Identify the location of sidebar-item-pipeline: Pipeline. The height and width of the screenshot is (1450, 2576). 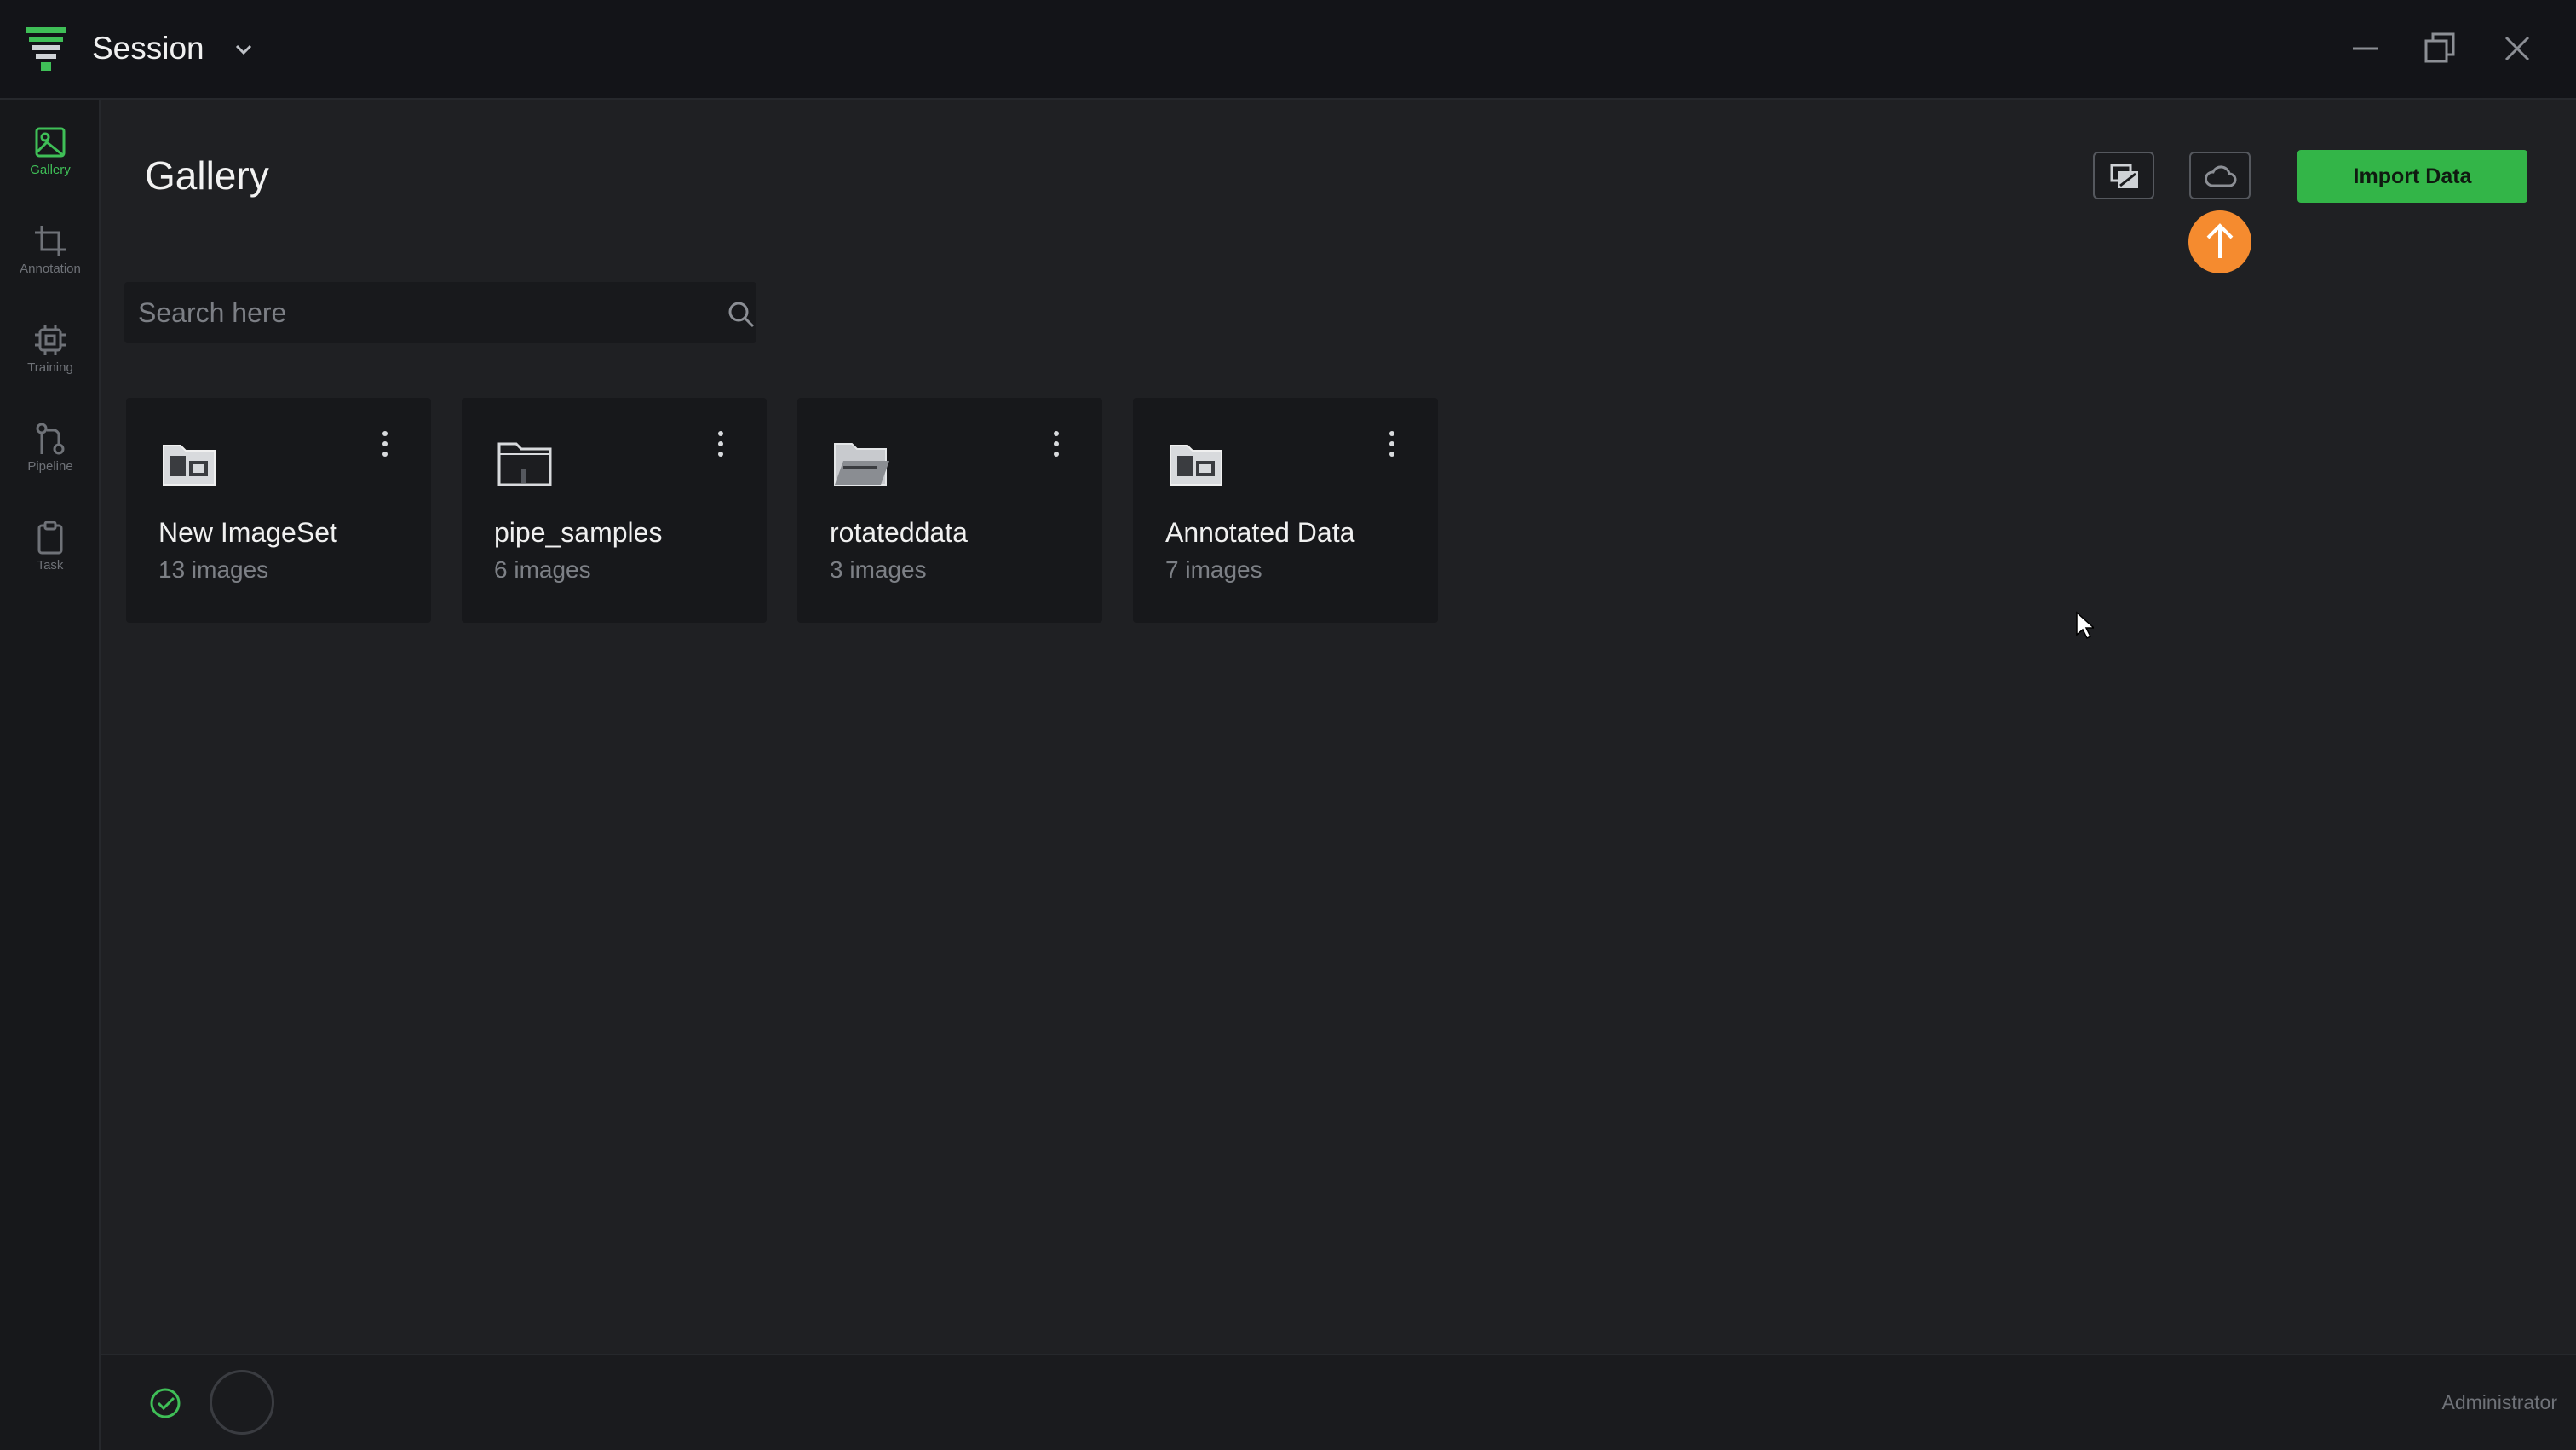
(51, 464).